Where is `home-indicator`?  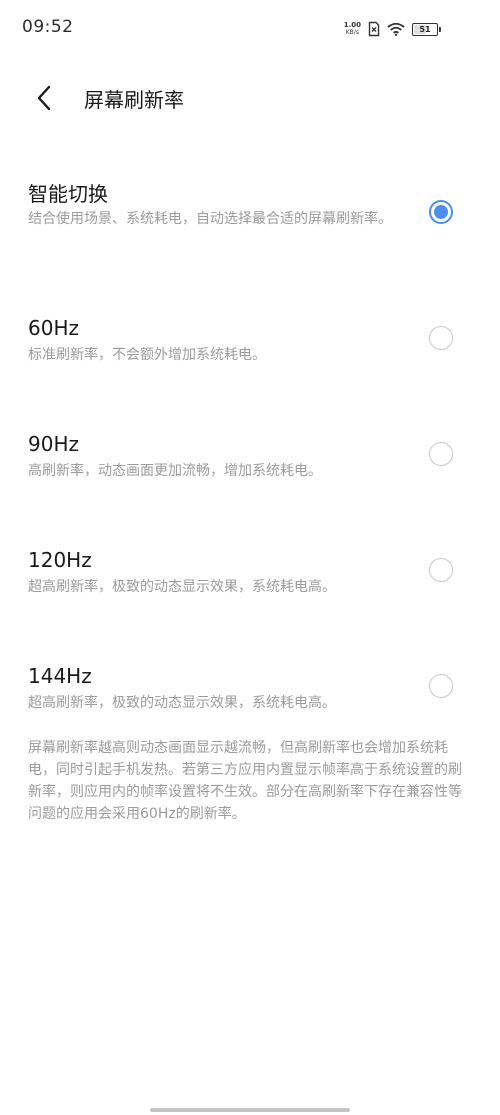 home-indicator is located at coordinates (250, 1110).